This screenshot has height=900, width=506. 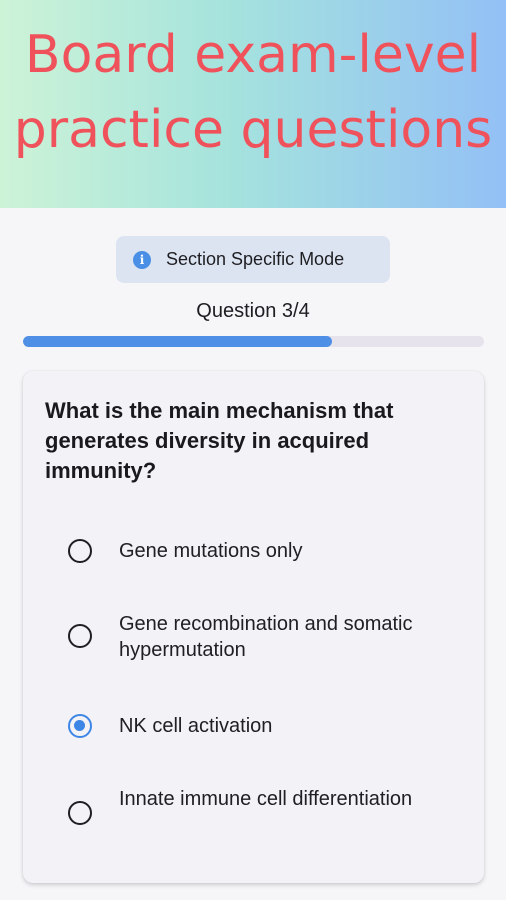 I want to click on mode-label: Section Specific Mode, so click(x=255, y=259).